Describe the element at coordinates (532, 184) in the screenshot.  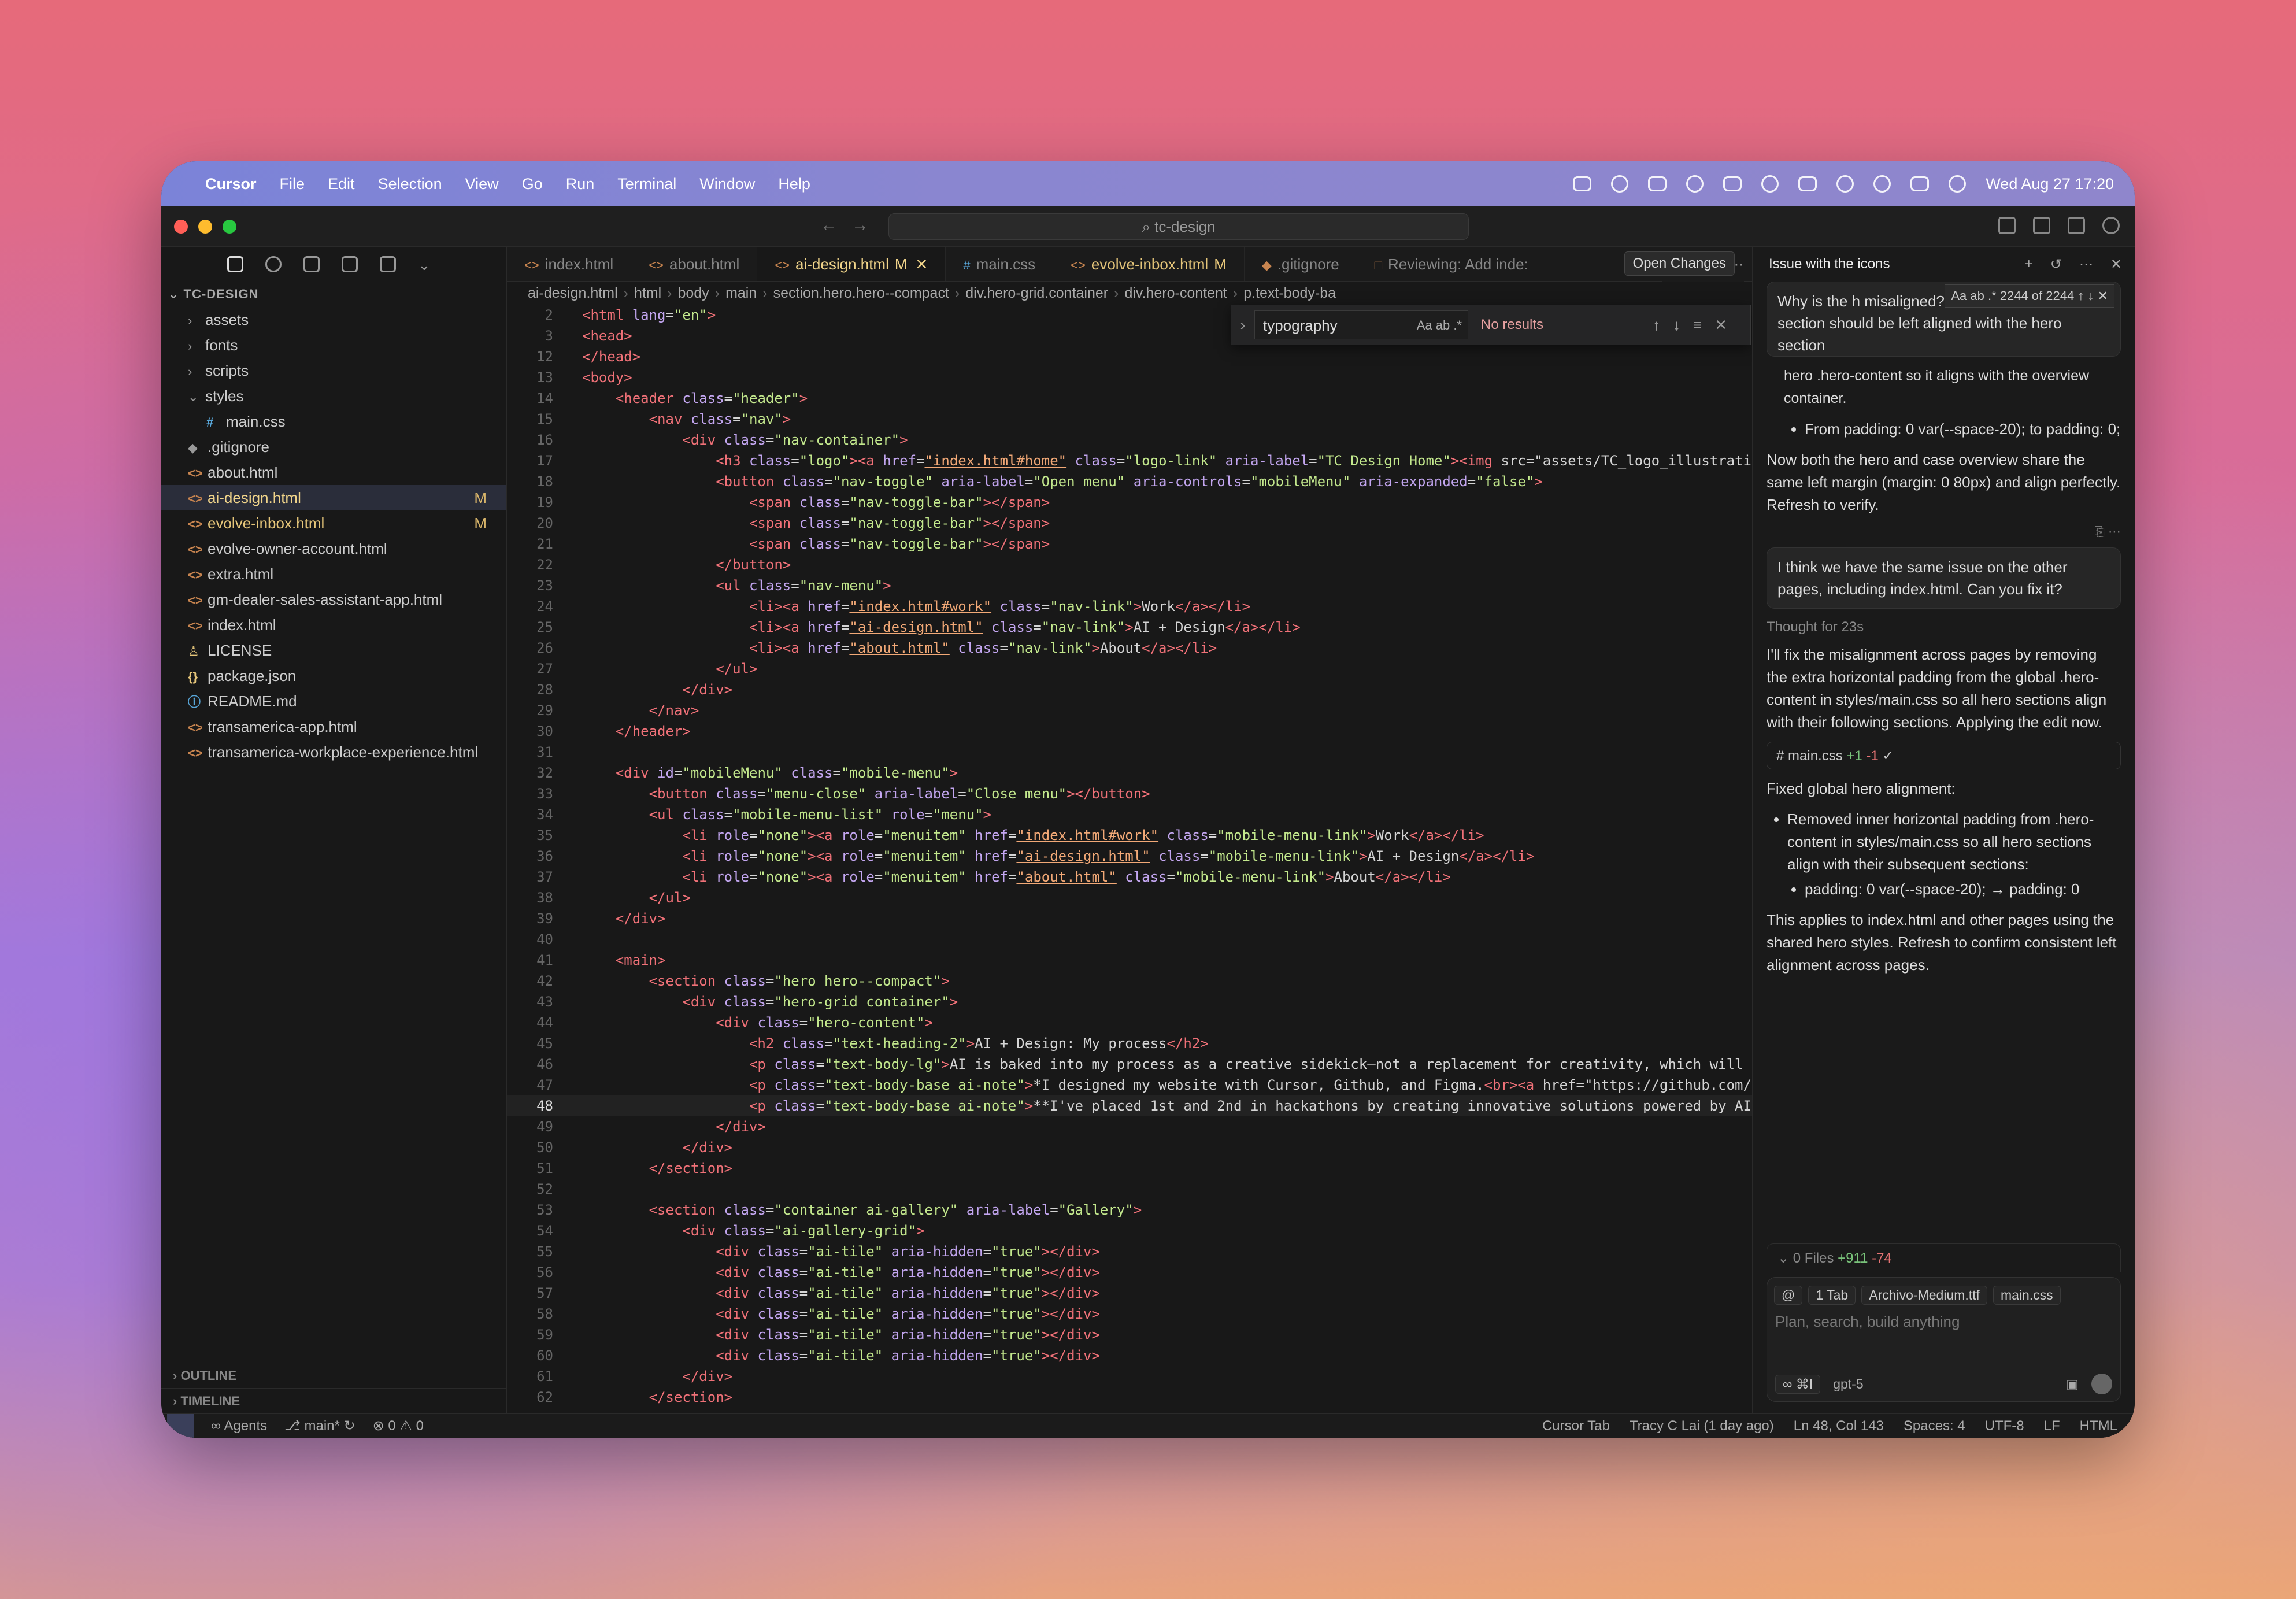
I see `menu-go: Go` at that location.